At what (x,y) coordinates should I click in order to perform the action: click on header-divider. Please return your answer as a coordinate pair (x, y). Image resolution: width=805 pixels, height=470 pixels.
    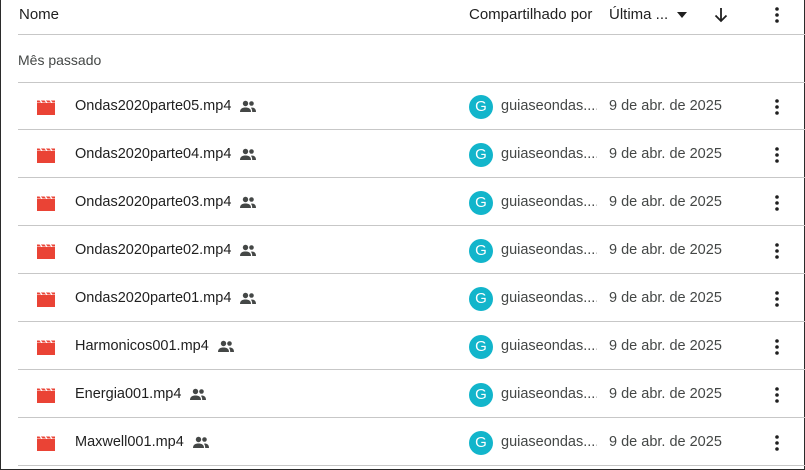
    Looking at the image, I should click on (411, 34).